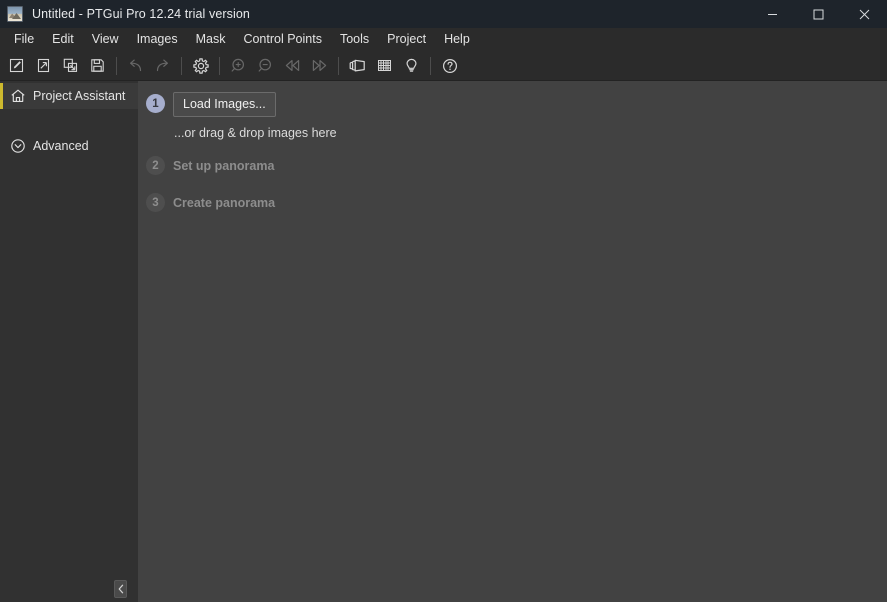 The height and width of the screenshot is (602, 887). I want to click on minimize-button, so click(772, 14).